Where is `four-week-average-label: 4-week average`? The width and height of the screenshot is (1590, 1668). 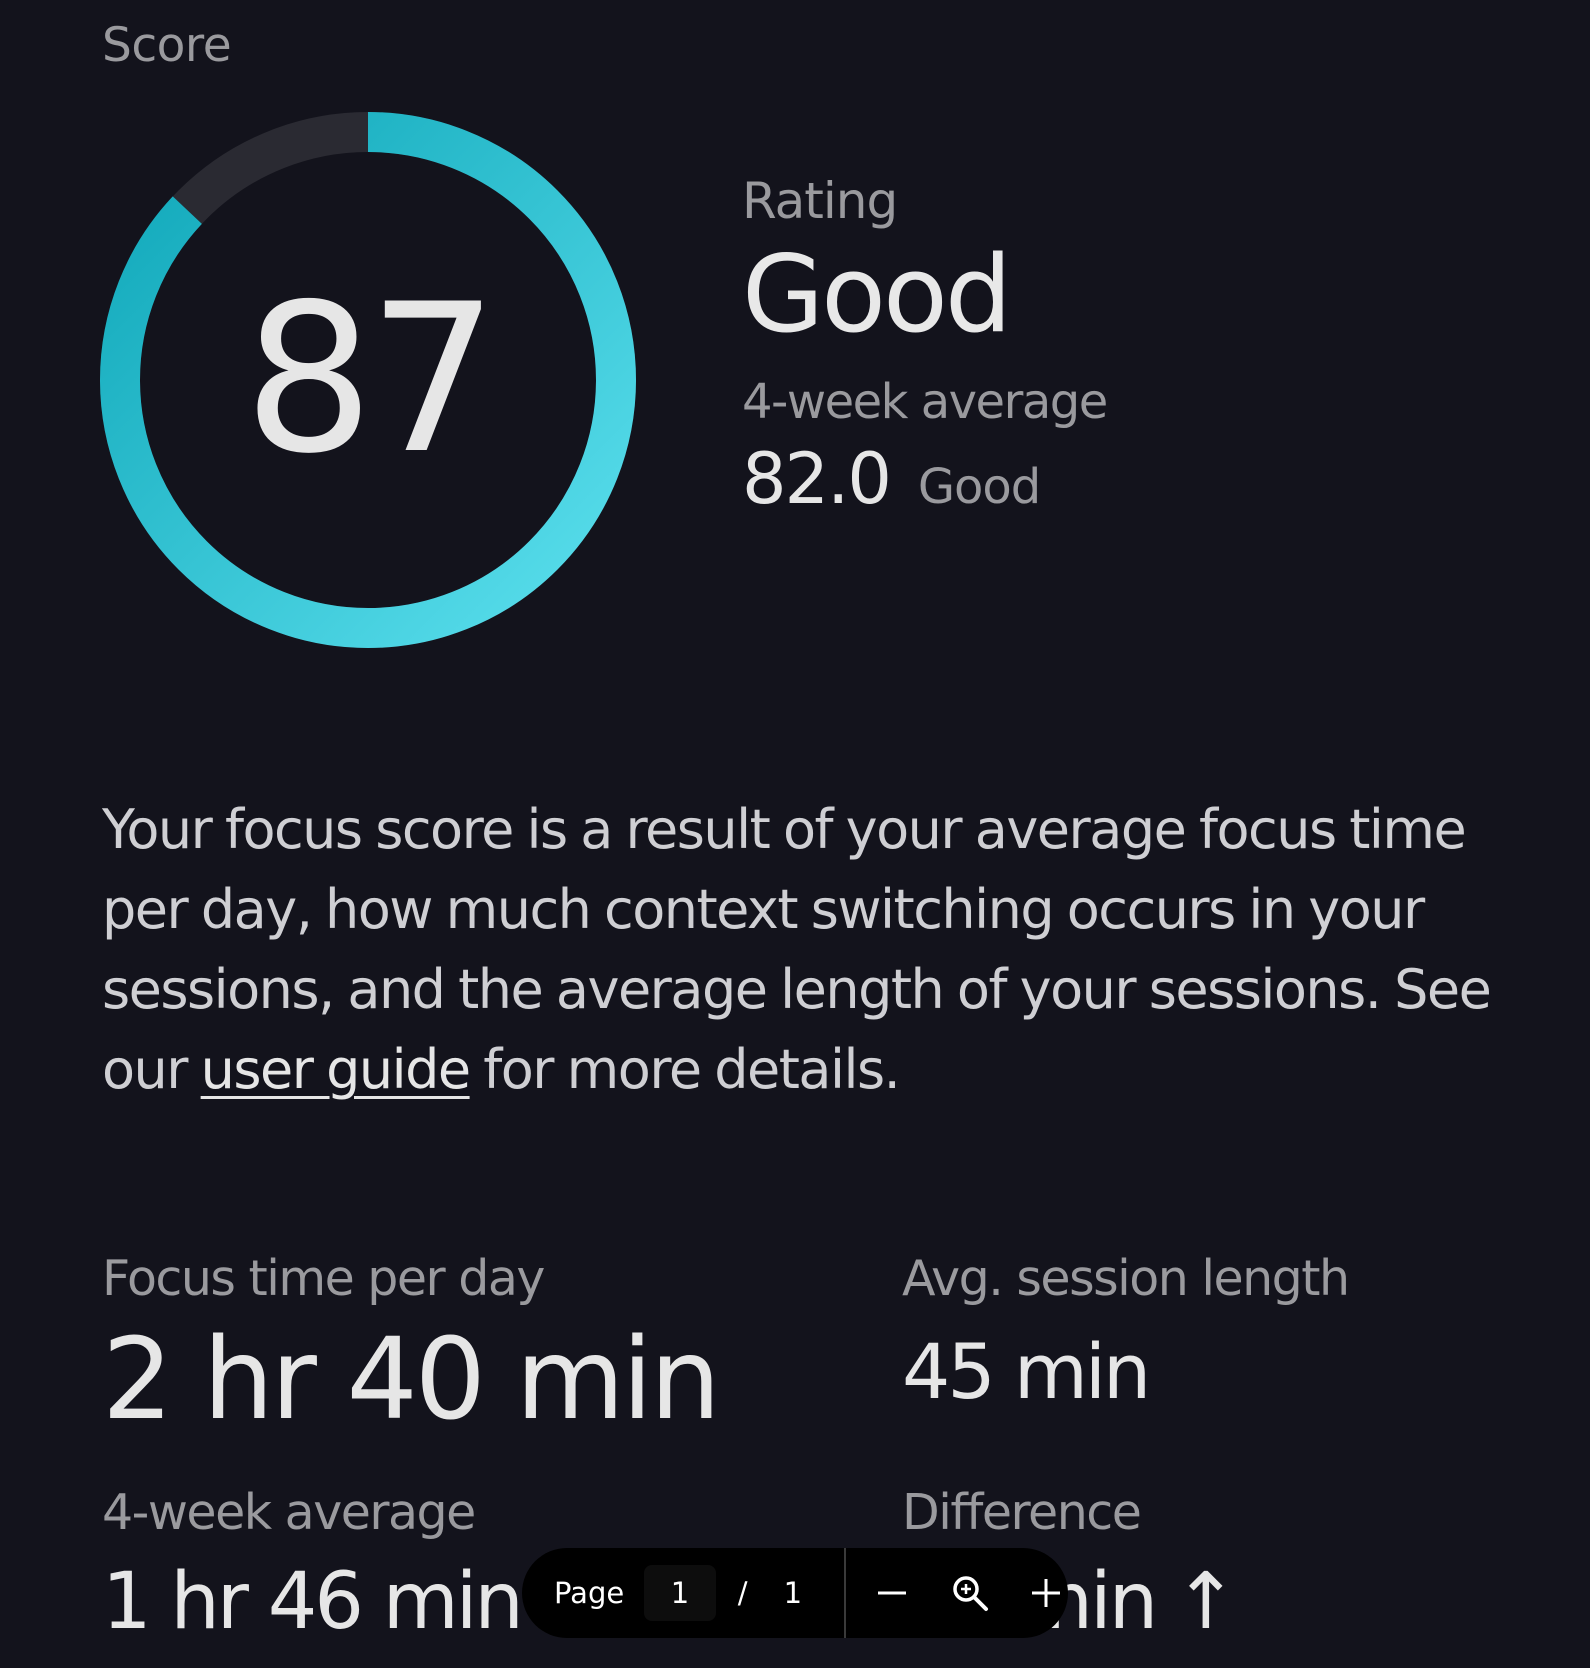
four-week-average-label: 4-week average is located at coordinates (289, 1512).